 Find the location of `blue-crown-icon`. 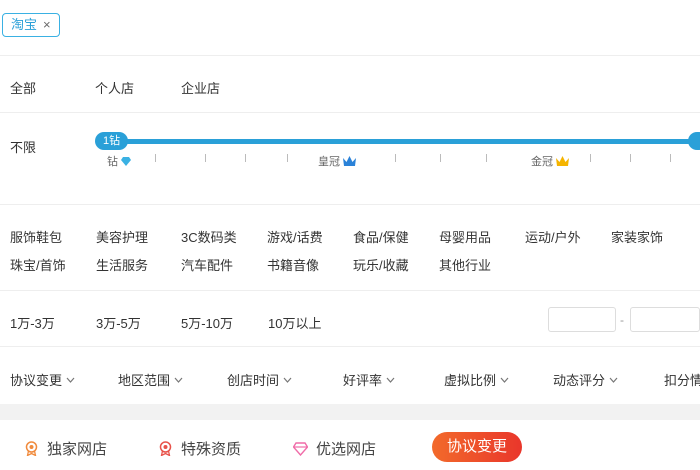

blue-crown-icon is located at coordinates (349, 161).